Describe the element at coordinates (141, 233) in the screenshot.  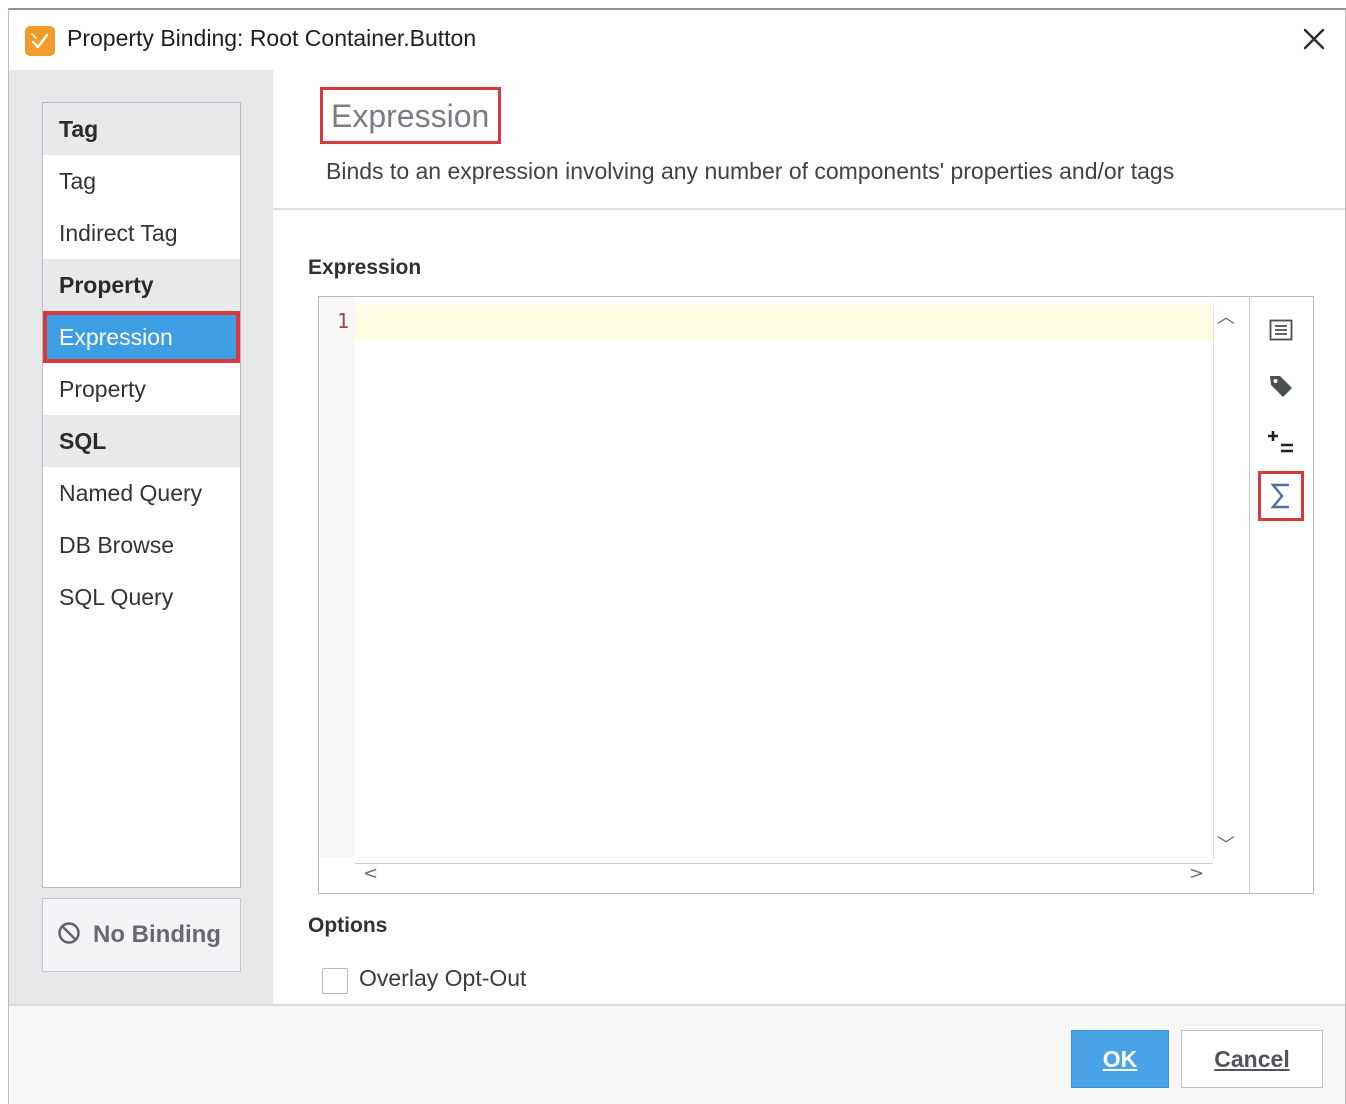
I see `type-item-indirect-tag: Indirect Tag` at that location.